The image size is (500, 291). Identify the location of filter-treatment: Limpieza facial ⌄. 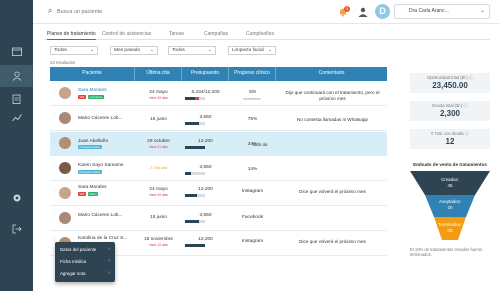
(252, 50).